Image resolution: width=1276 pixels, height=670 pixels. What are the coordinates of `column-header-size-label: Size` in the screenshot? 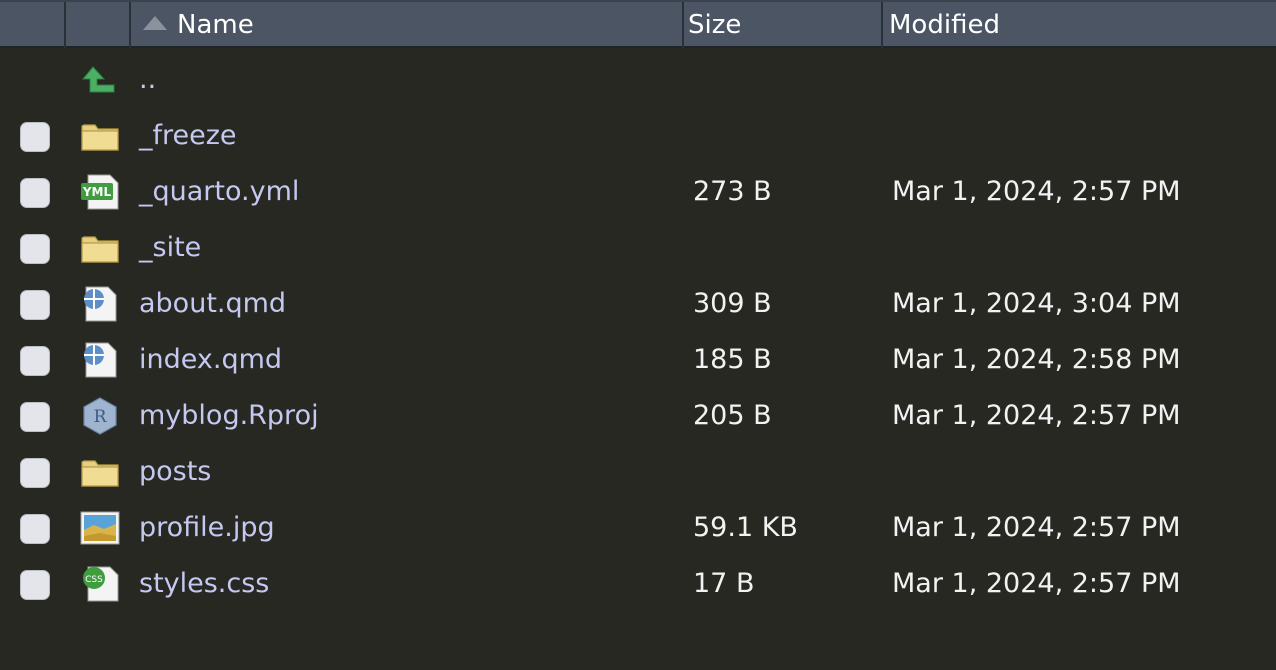 It's located at (715, 25).